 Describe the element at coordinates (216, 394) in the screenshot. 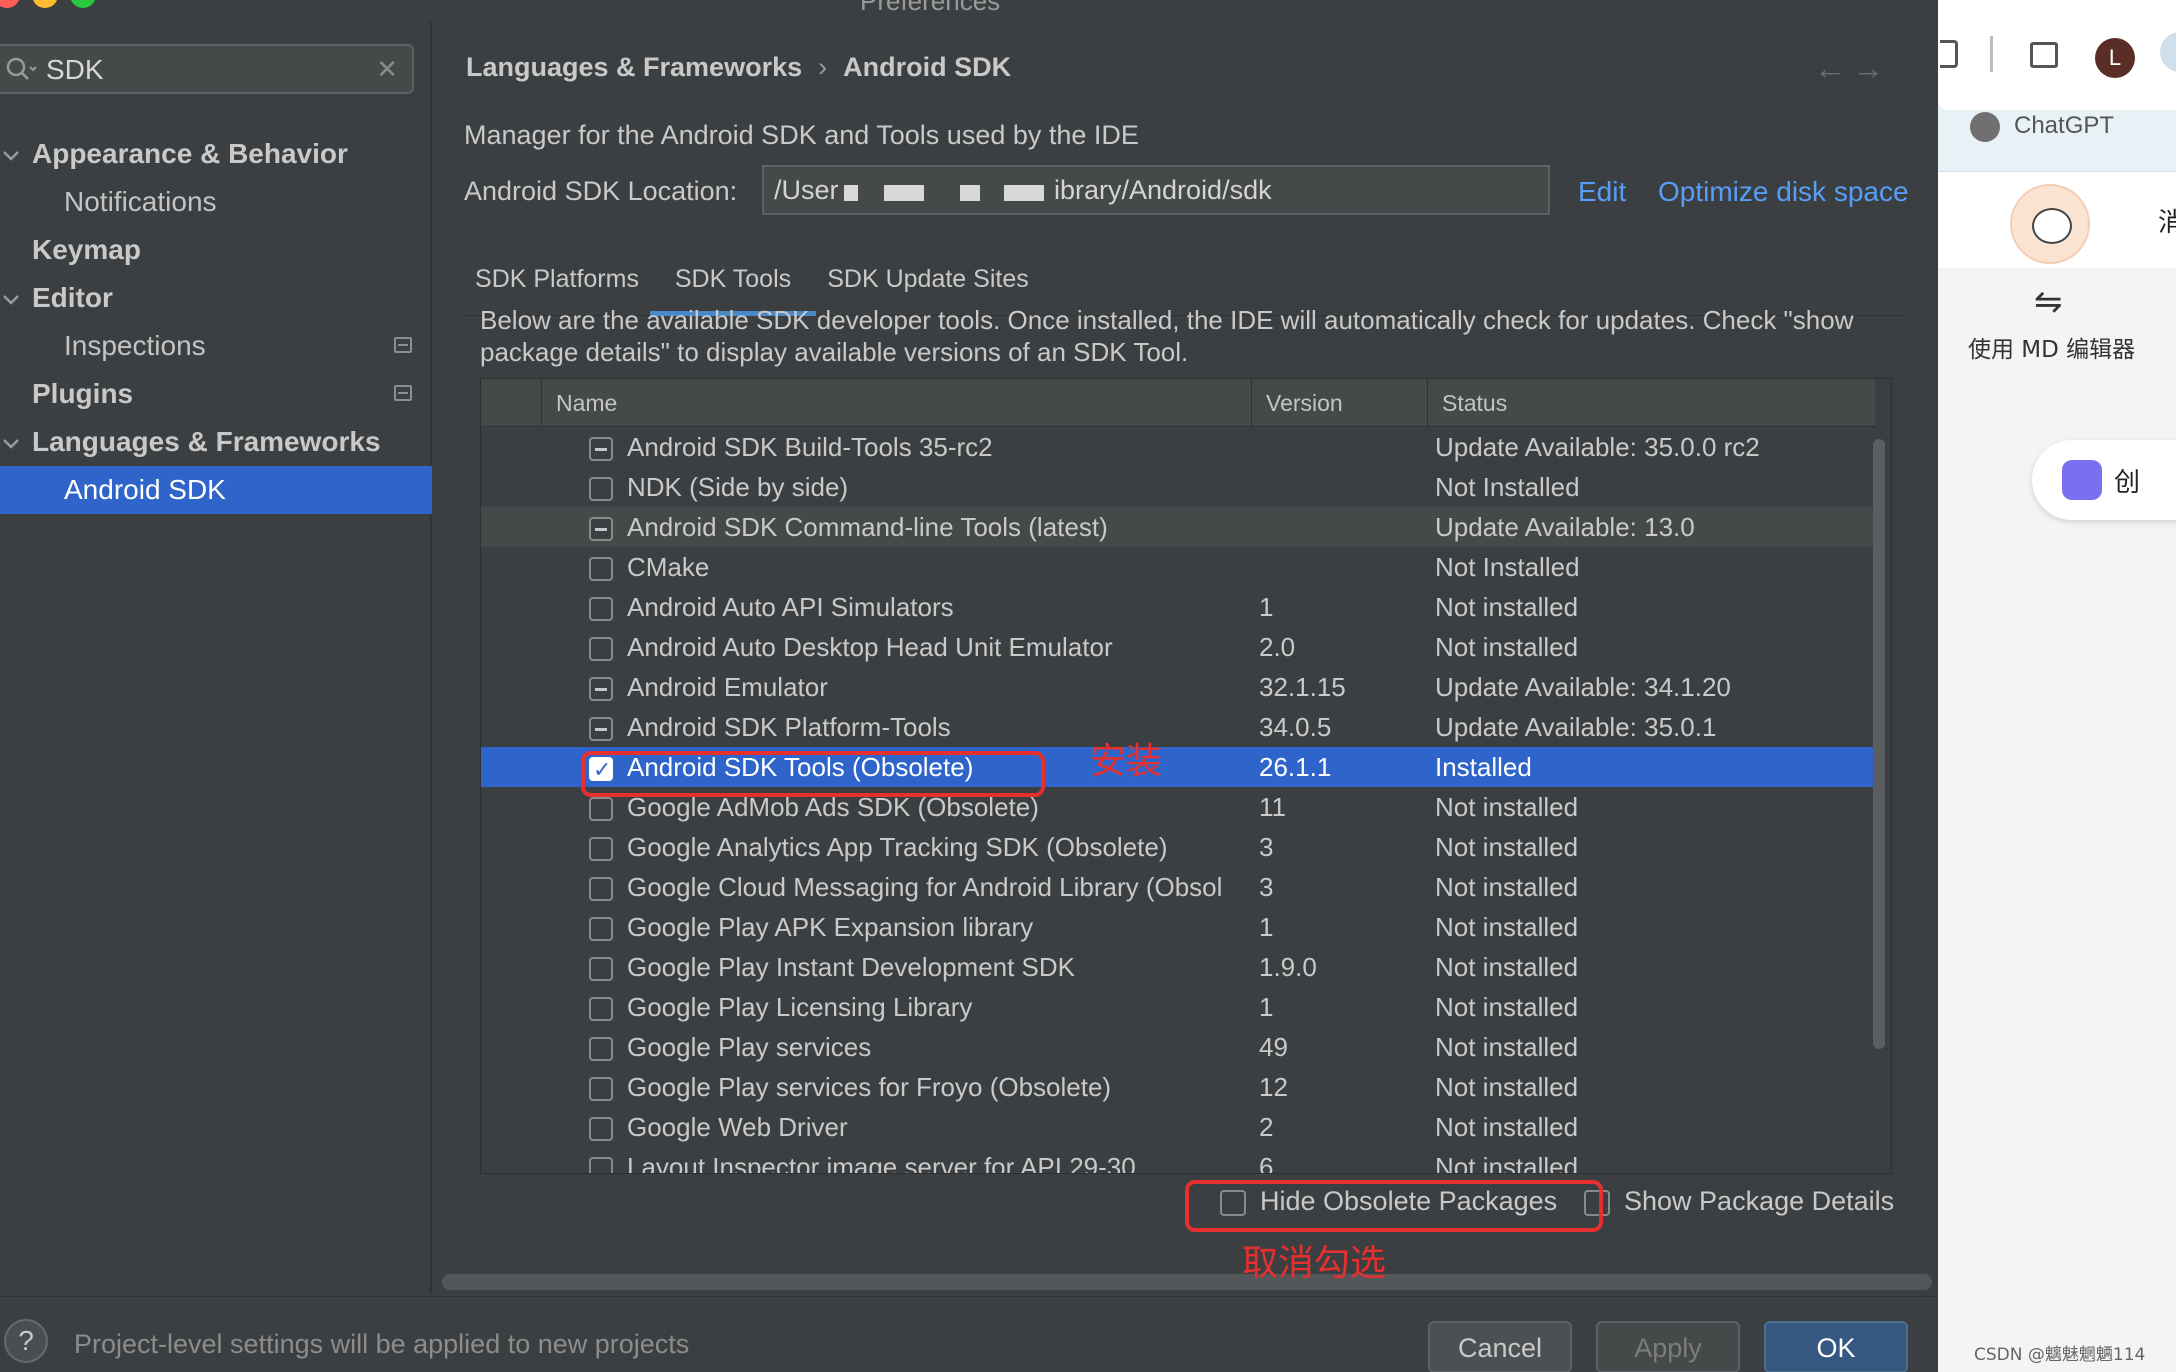

I see `sidebar-item-plugins: Plugins` at that location.